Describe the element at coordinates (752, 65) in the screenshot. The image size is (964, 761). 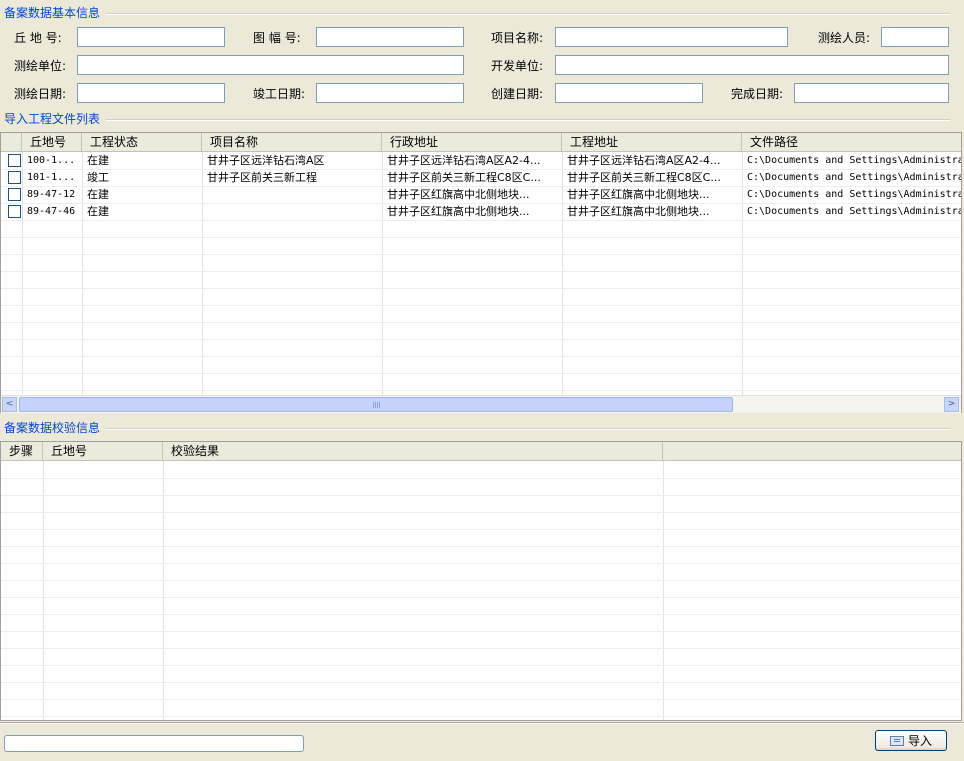
I see `developer-input` at that location.